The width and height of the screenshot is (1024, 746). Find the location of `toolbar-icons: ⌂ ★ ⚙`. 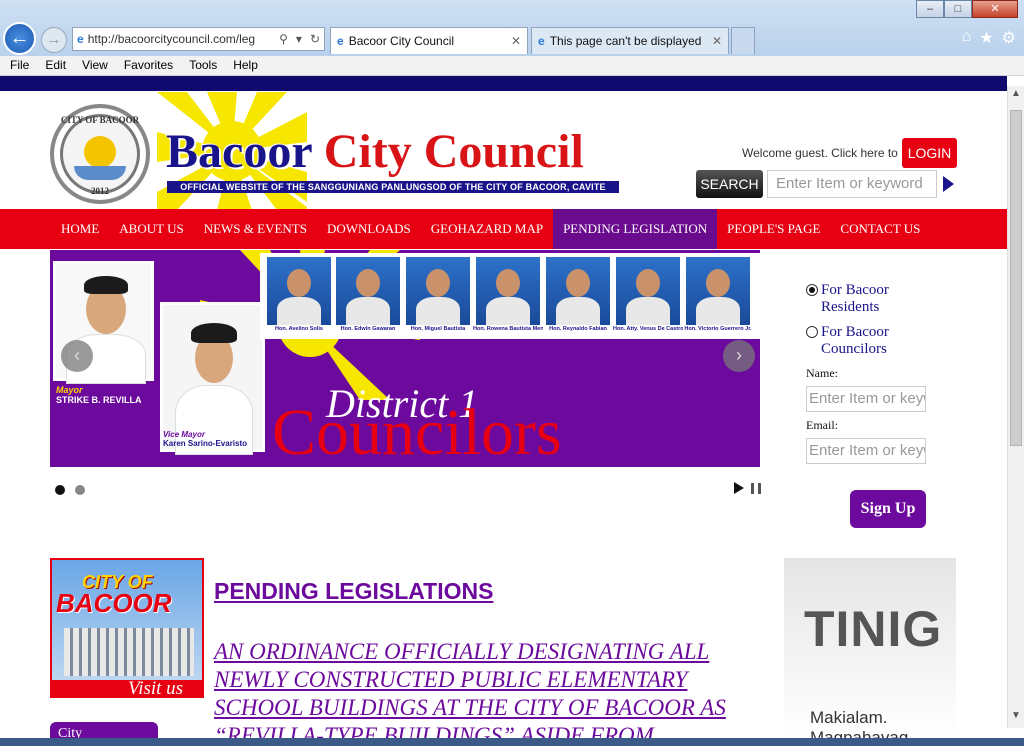

toolbar-icons: ⌂ ★ ⚙ is located at coordinates (989, 38).